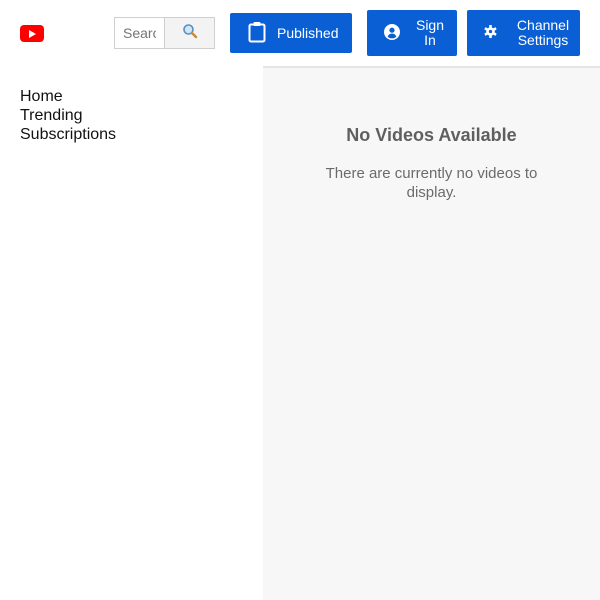 The width and height of the screenshot is (600, 600). I want to click on sidebar-item-subscriptions: Subscriptions, so click(141, 134).